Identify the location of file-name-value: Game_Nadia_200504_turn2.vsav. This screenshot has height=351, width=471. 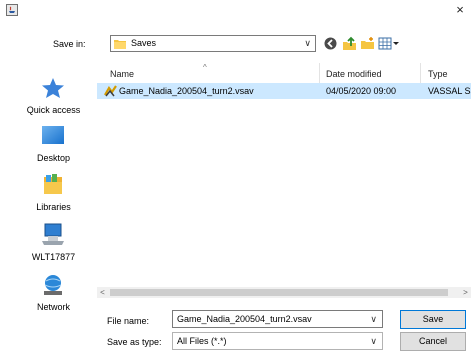
(244, 319).